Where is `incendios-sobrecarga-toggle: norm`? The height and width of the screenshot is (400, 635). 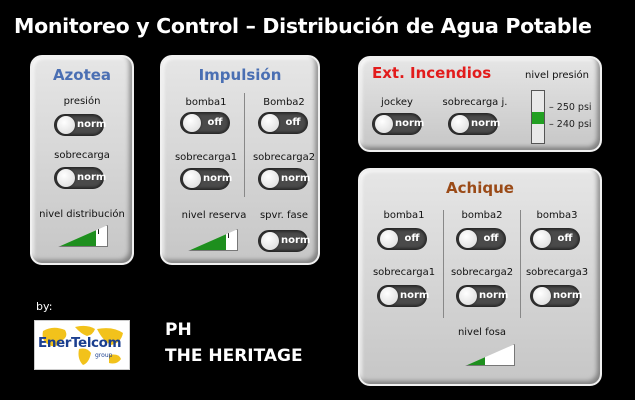 incendios-sobrecarga-toggle: norm is located at coordinates (474, 124).